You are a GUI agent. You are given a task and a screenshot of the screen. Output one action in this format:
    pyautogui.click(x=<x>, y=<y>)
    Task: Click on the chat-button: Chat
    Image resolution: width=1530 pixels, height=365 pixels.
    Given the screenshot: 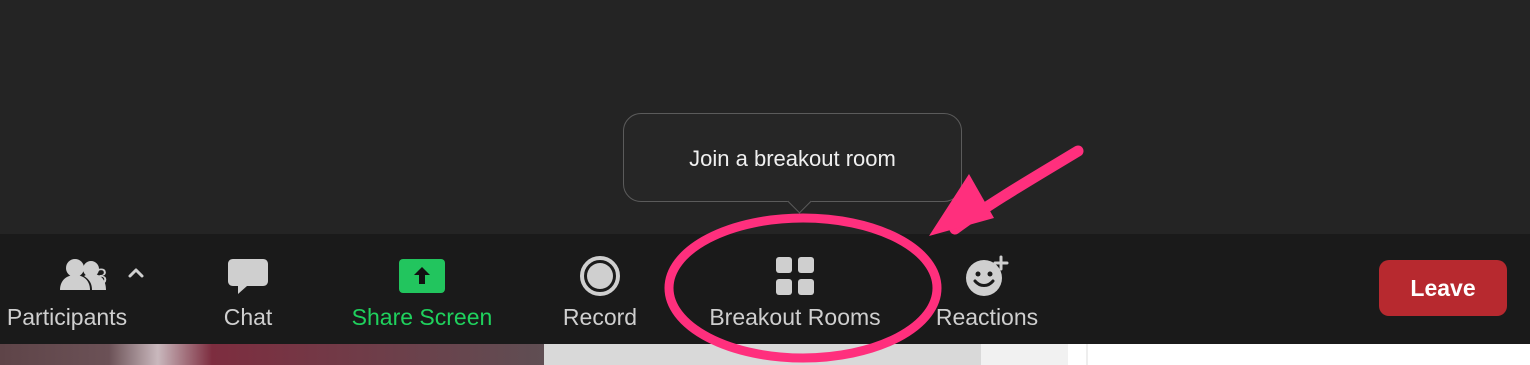 What is the action you would take?
    pyautogui.click(x=248, y=290)
    